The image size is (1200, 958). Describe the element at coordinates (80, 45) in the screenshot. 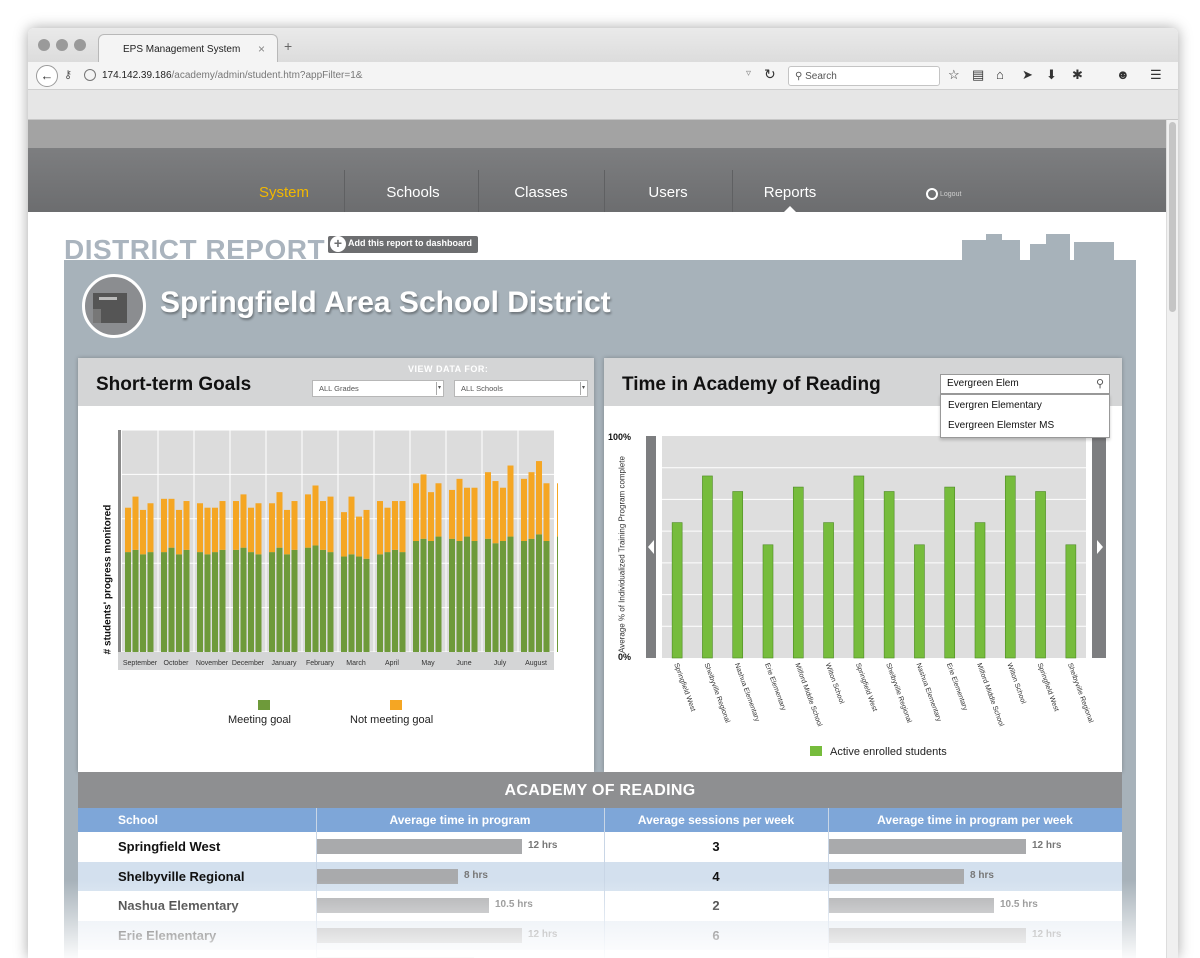

I see `zoom-window-button` at that location.